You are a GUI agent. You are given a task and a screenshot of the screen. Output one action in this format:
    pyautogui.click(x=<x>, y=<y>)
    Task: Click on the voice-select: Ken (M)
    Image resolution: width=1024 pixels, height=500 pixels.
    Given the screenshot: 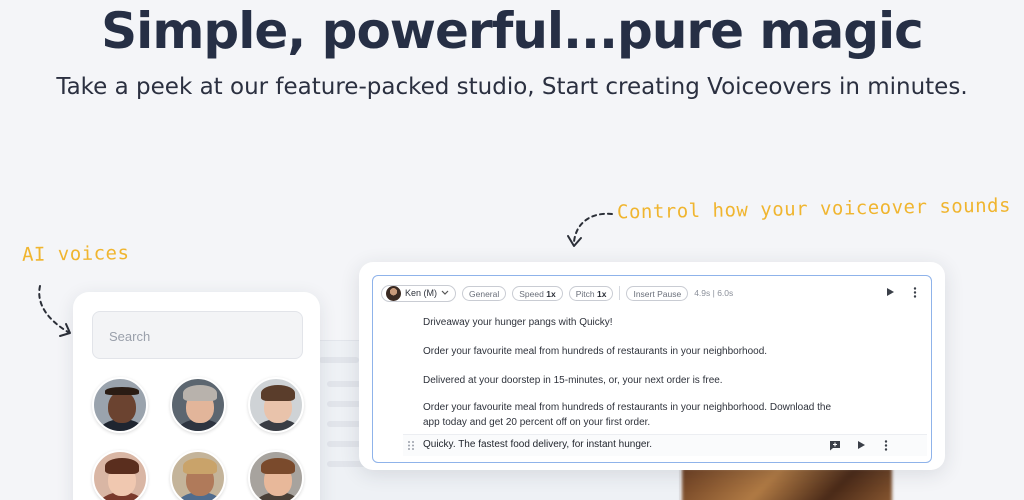 What is the action you would take?
    pyautogui.click(x=419, y=293)
    